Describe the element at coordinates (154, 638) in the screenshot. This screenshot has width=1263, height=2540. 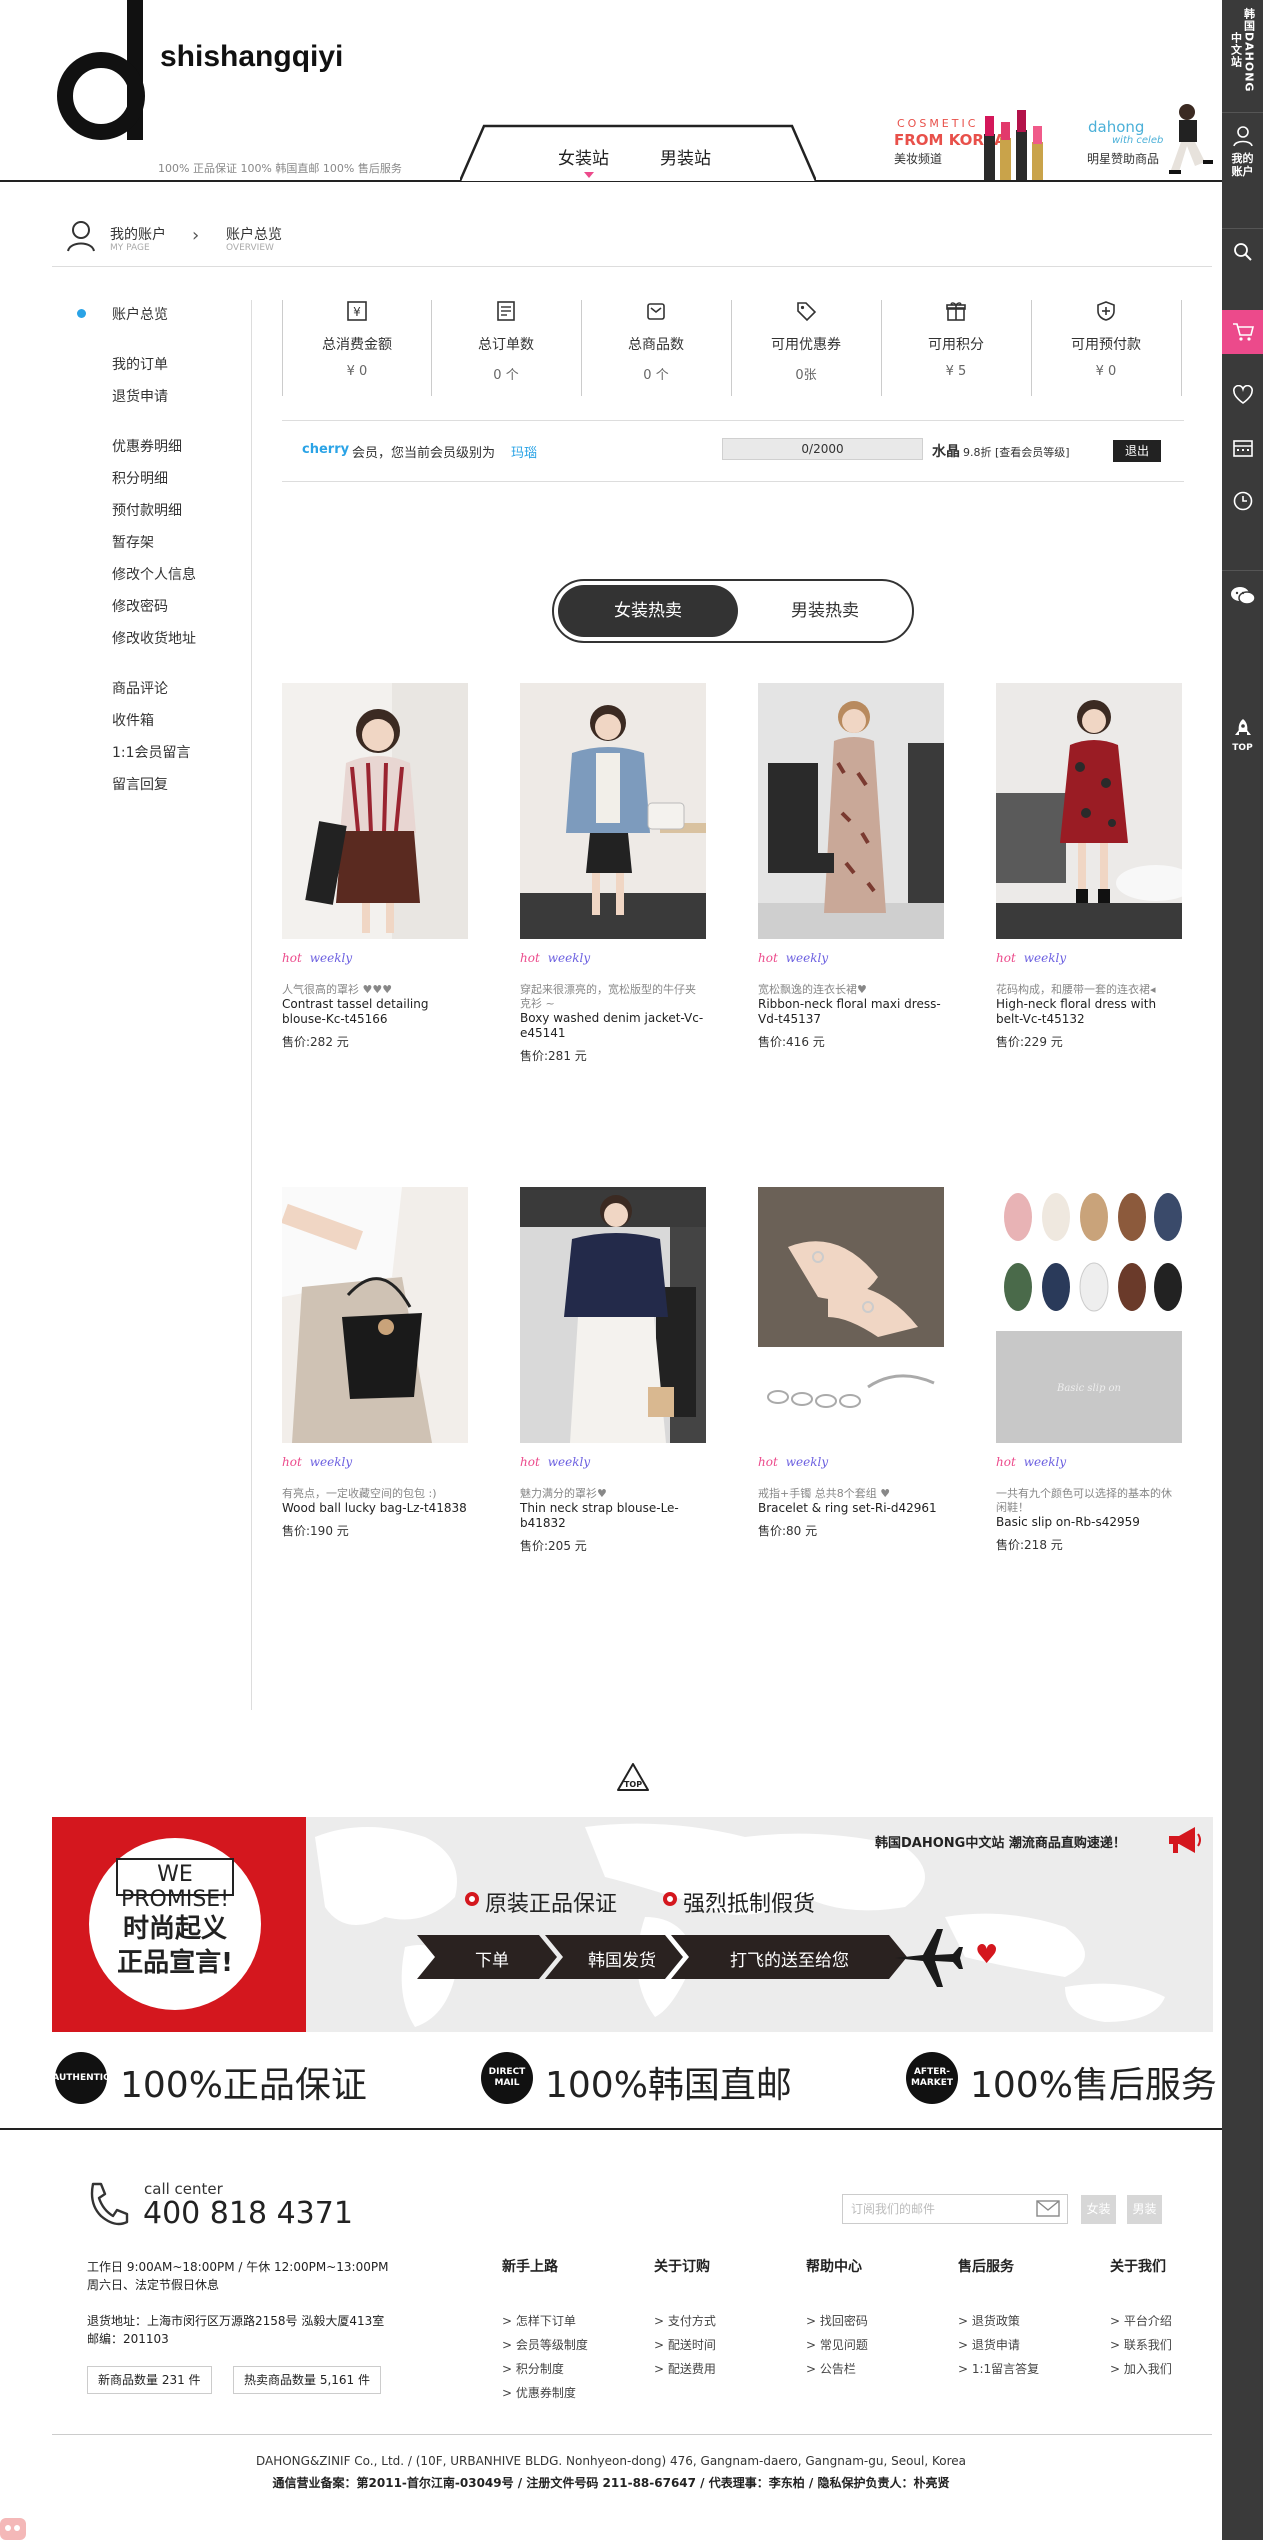
I see `sidebar-item-address: 修改收货地址` at that location.